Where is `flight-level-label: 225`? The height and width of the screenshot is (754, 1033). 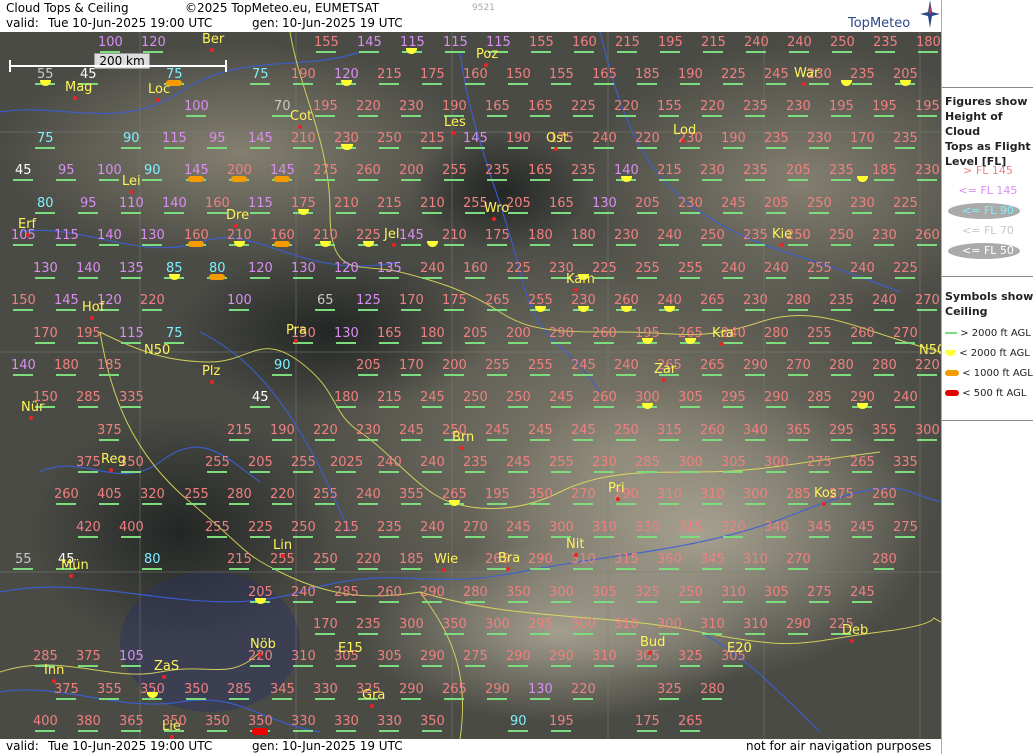 flight-level-label: 225 is located at coordinates (733, 74).